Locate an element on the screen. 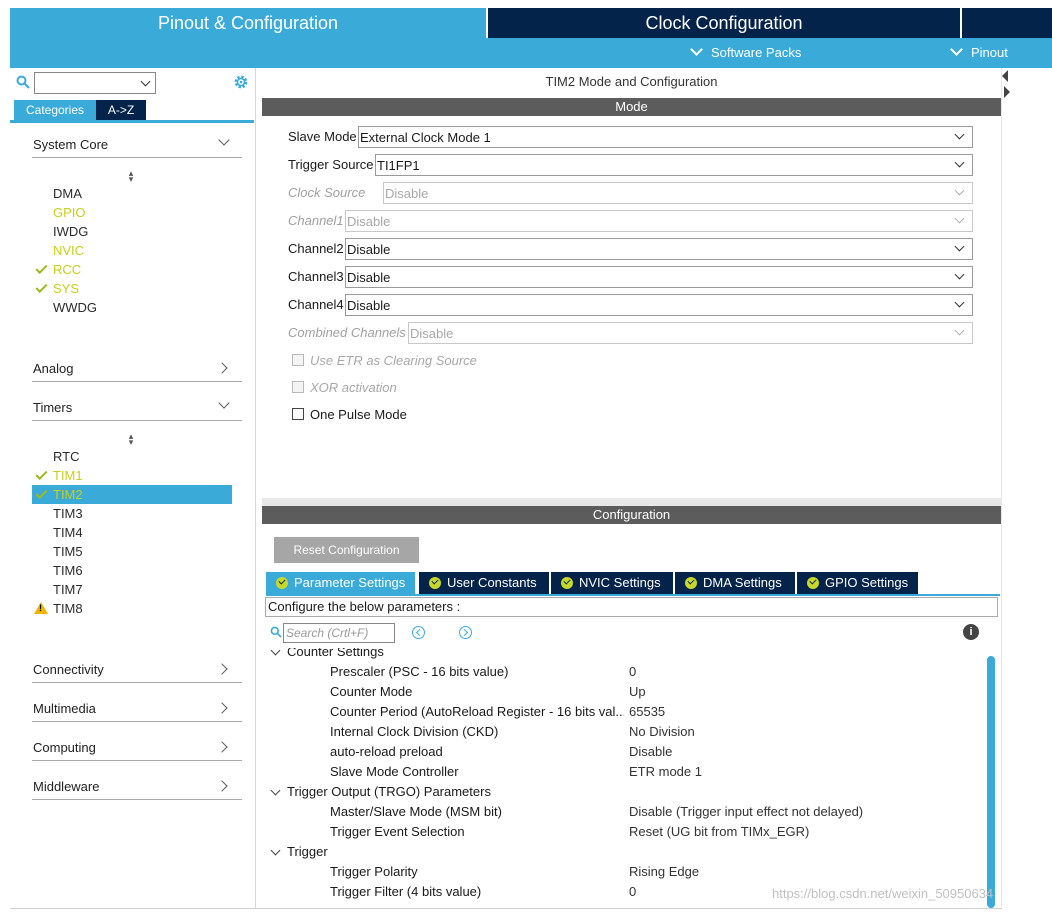 The image size is (1052, 913). section-middleware: Middleware is located at coordinates (137, 788).